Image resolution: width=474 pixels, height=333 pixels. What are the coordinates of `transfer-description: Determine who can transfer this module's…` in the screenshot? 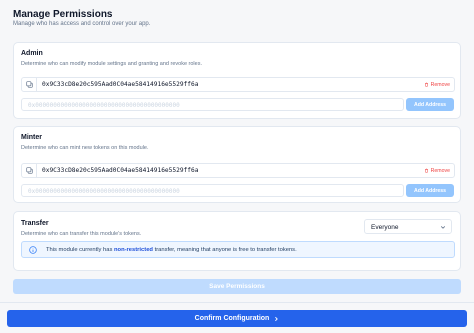 It's located at (81, 234).